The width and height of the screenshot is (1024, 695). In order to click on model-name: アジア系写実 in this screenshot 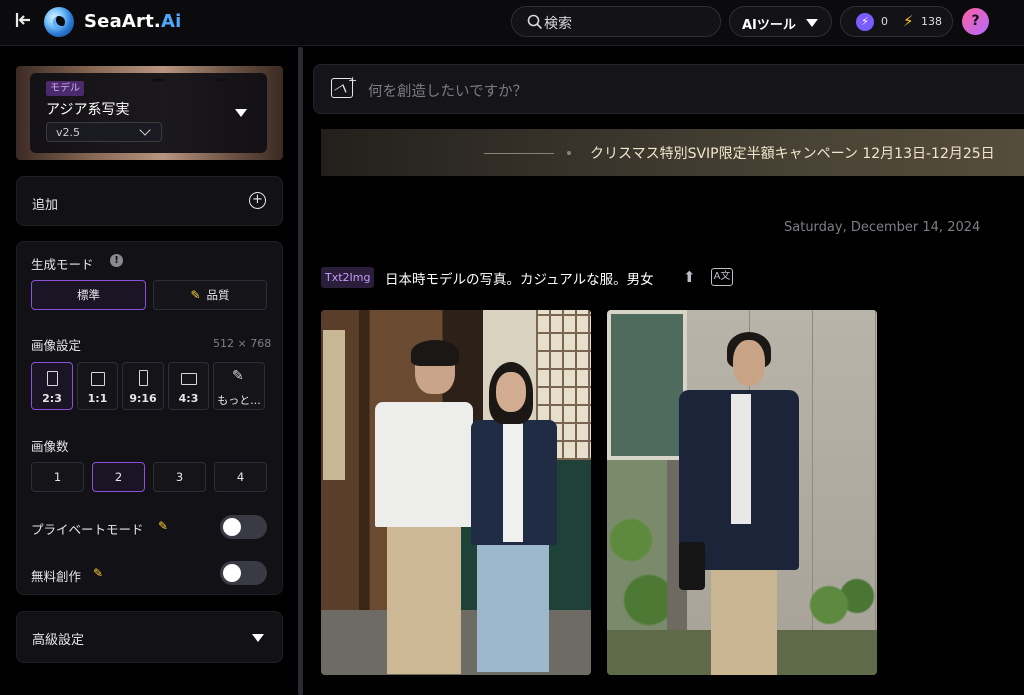, I will do `click(88, 110)`.